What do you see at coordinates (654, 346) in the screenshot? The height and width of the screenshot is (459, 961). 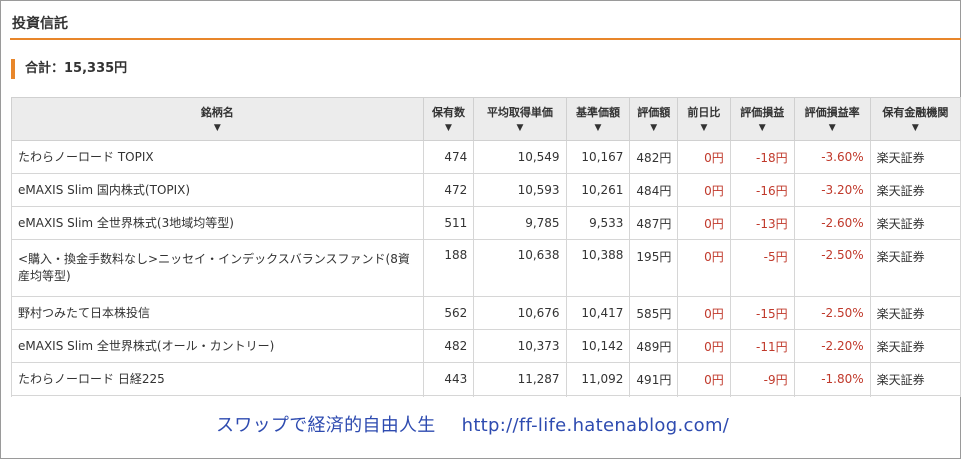 I see `value-cell: 489円` at bounding box center [654, 346].